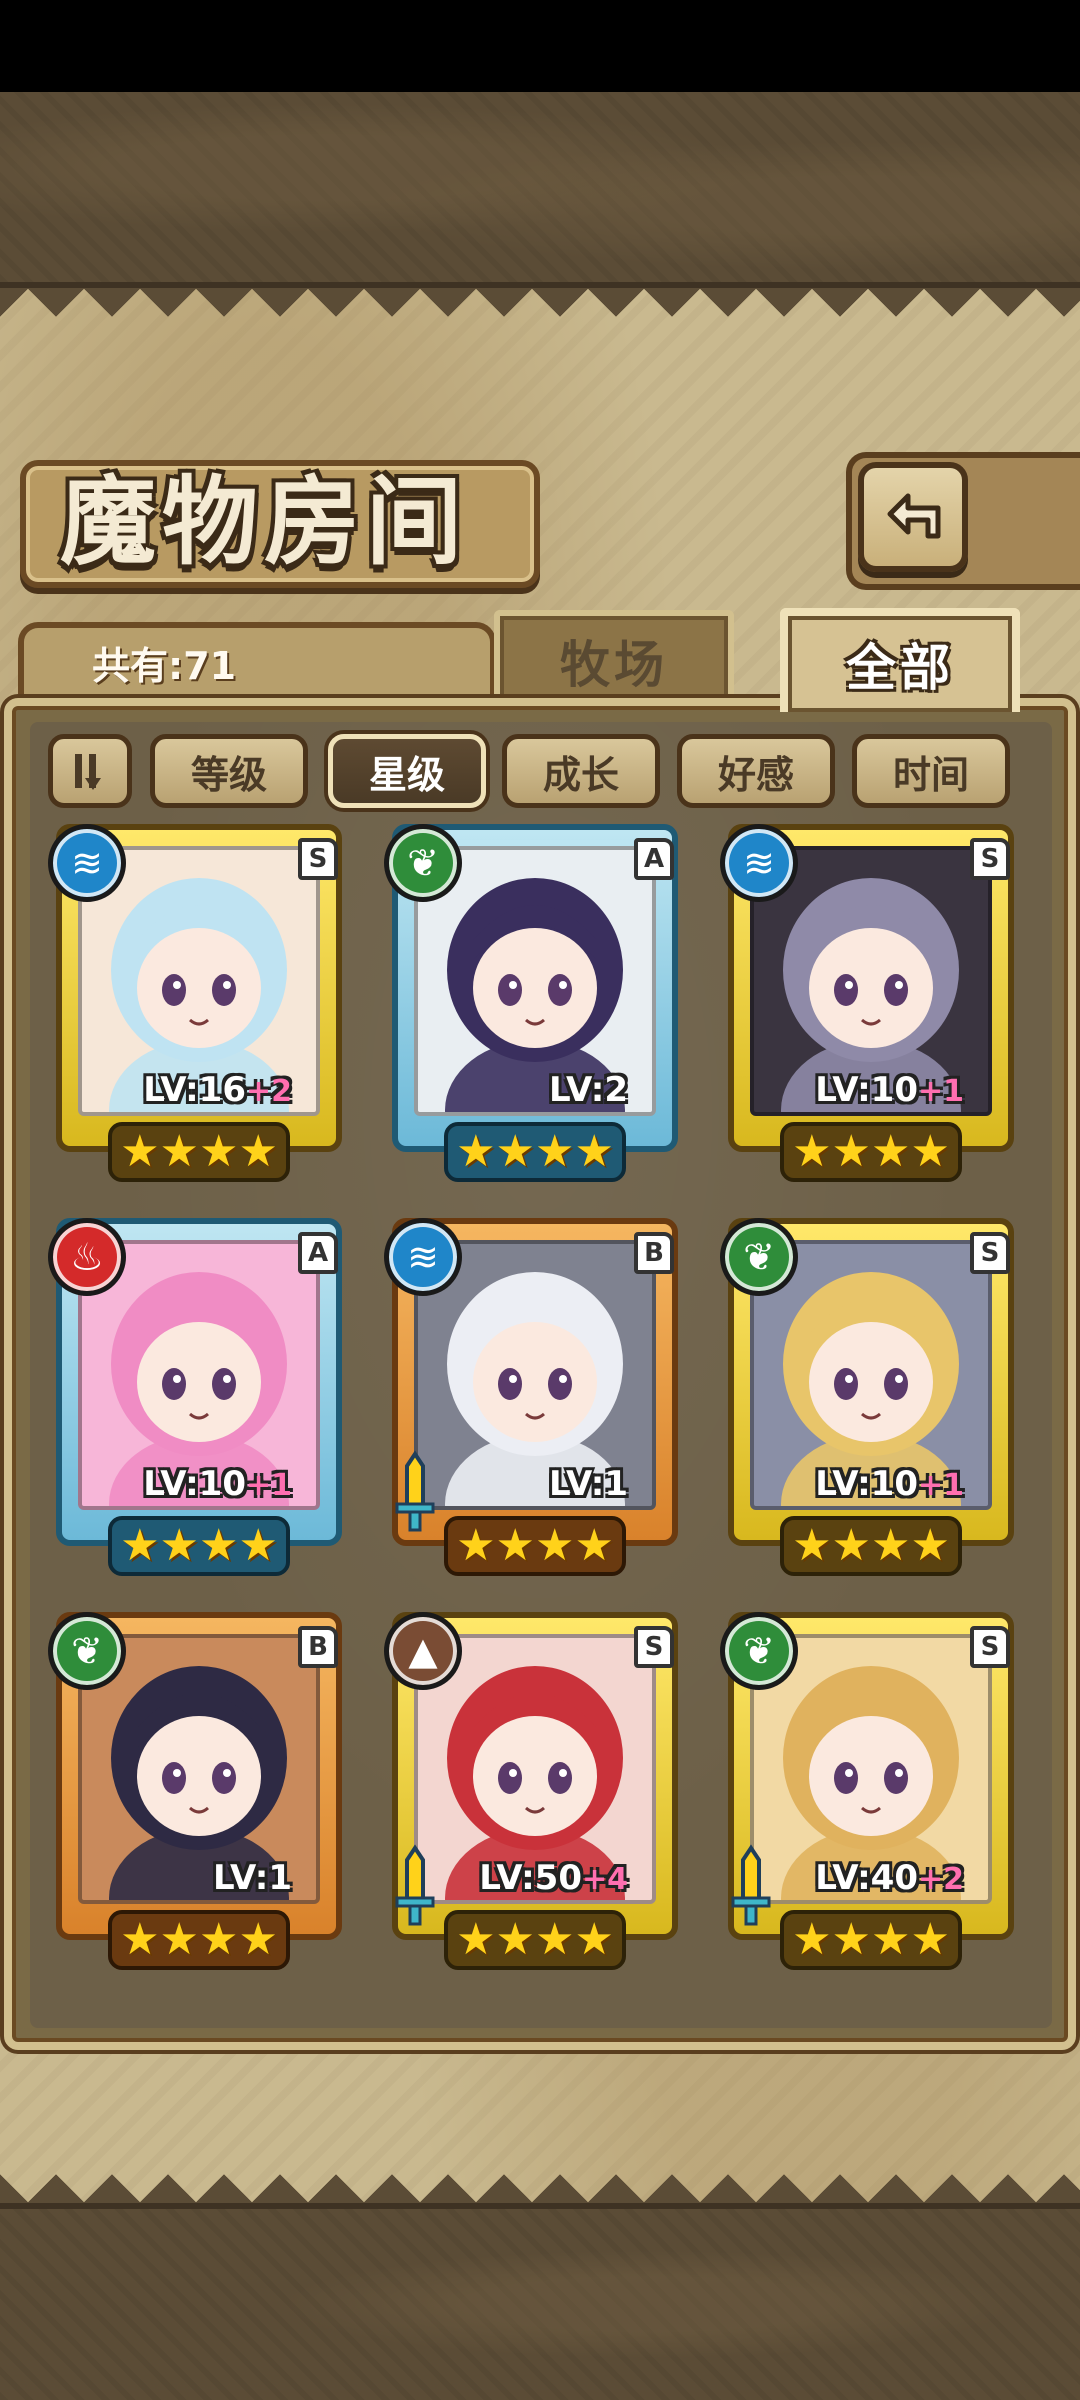 The height and width of the screenshot is (2400, 1080). I want to click on level-text: LV:40, so click(866, 1878).